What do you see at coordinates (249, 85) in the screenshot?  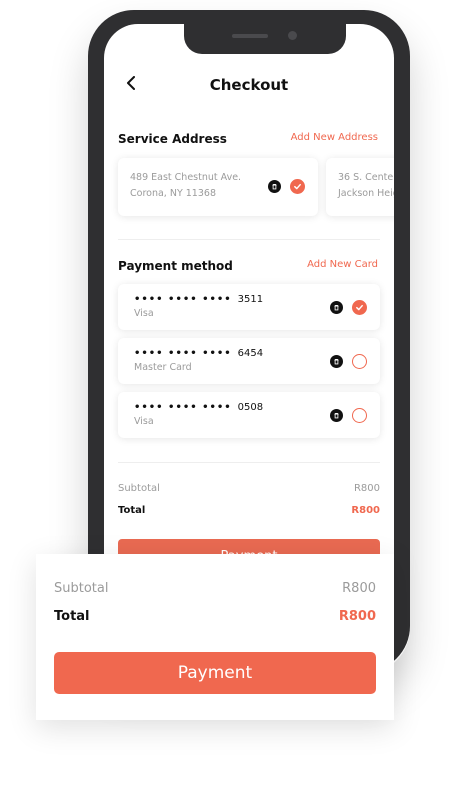 I see `page-title: Checkout` at bounding box center [249, 85].